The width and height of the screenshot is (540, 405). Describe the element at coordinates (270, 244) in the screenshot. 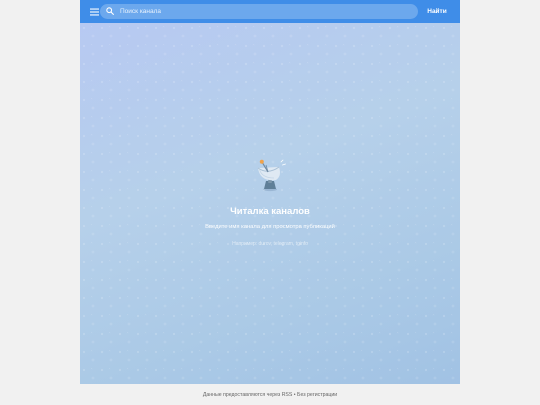

I see `empty-state-example: Например: durov, telegram, tginfo` at that location.